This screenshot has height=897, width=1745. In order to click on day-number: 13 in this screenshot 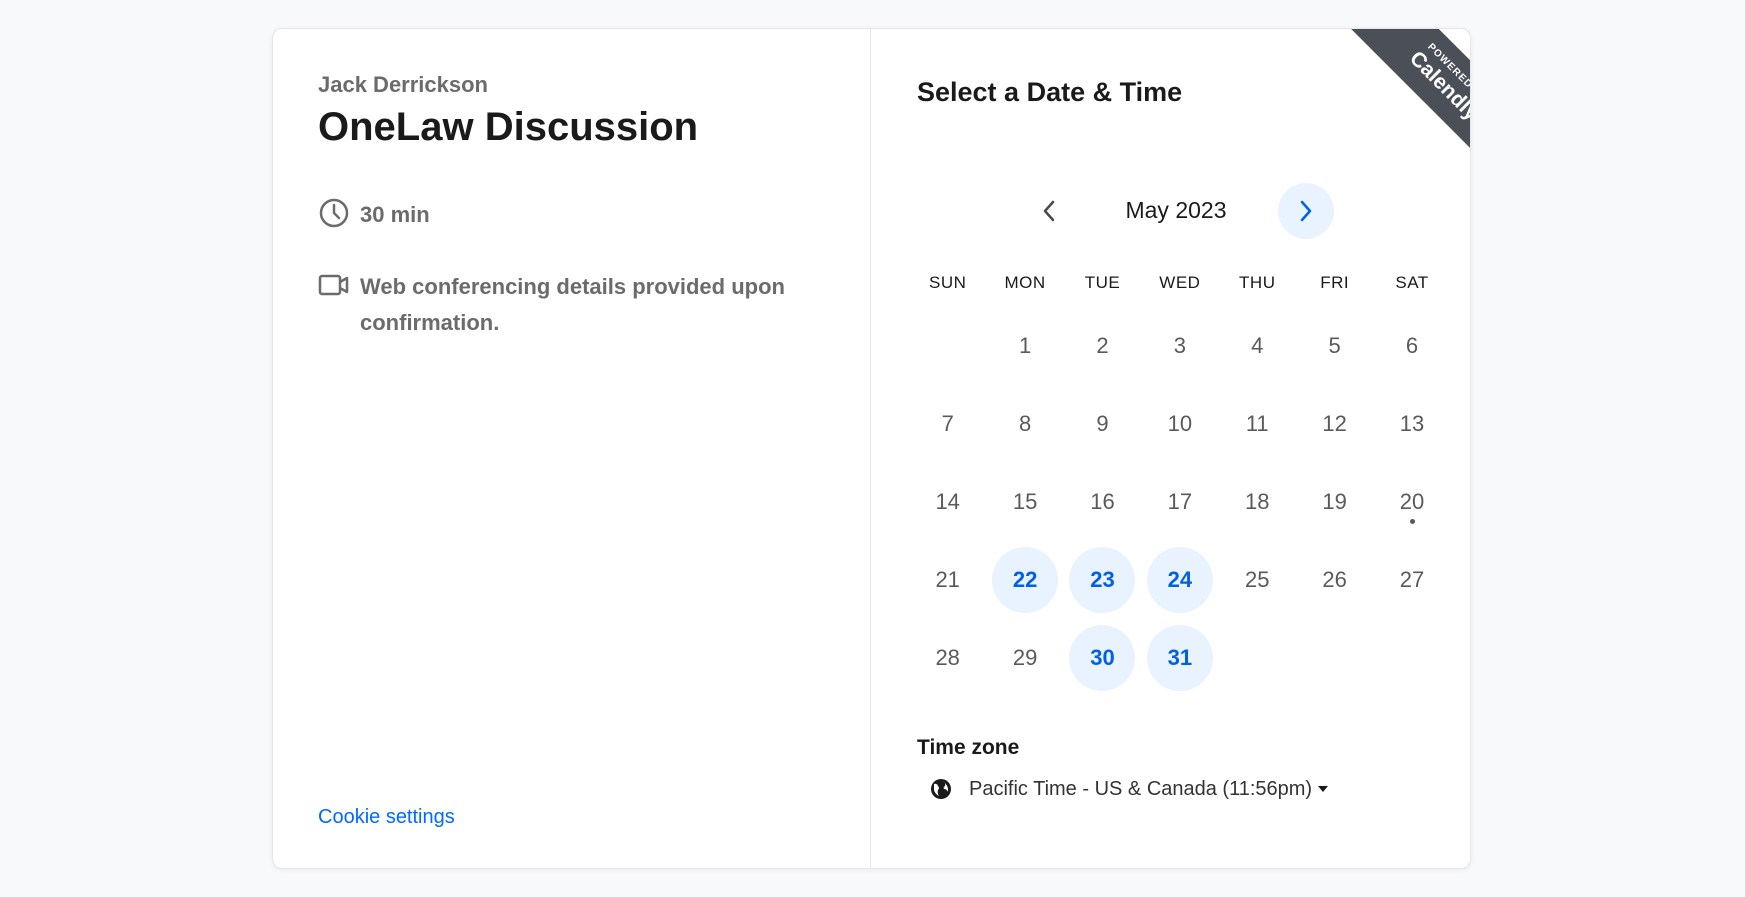, I will do `click(1412, 423)`.